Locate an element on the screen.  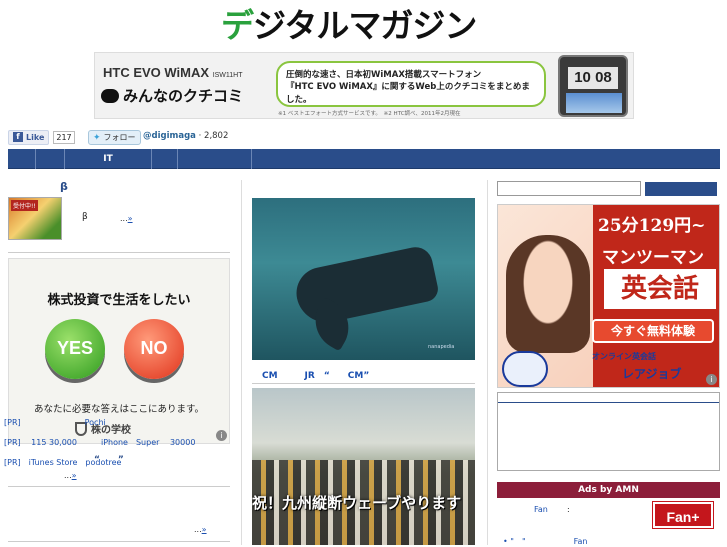
thumb-tag: 受付中!! is located at coordinates (24, 205).